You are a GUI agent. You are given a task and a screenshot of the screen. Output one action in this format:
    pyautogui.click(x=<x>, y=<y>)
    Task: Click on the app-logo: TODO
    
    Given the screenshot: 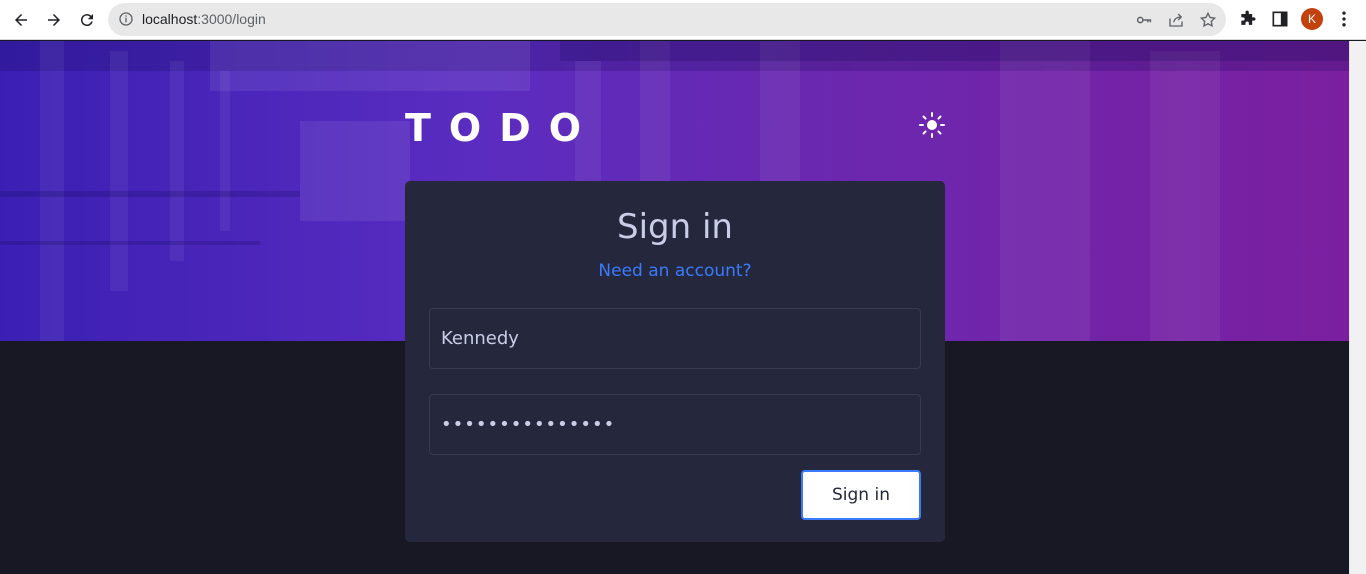 What is the action you would take?
    pyautogui.click(x=502, y=128)
    